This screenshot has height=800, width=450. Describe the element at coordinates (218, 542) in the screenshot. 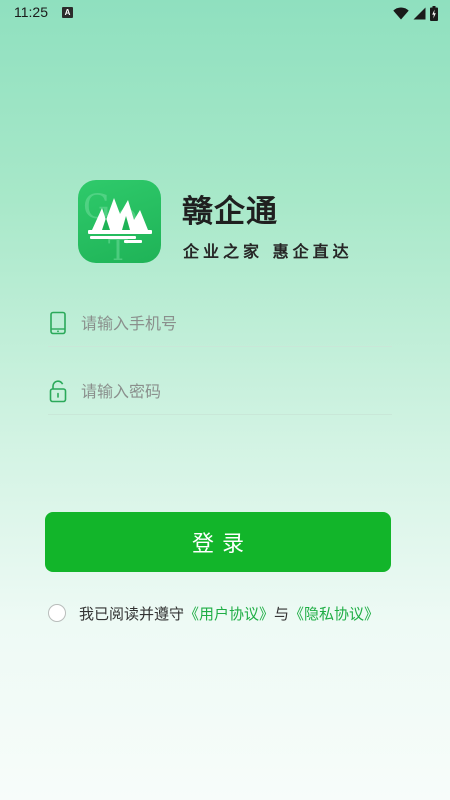

I see `login-button: 登录` at that location.